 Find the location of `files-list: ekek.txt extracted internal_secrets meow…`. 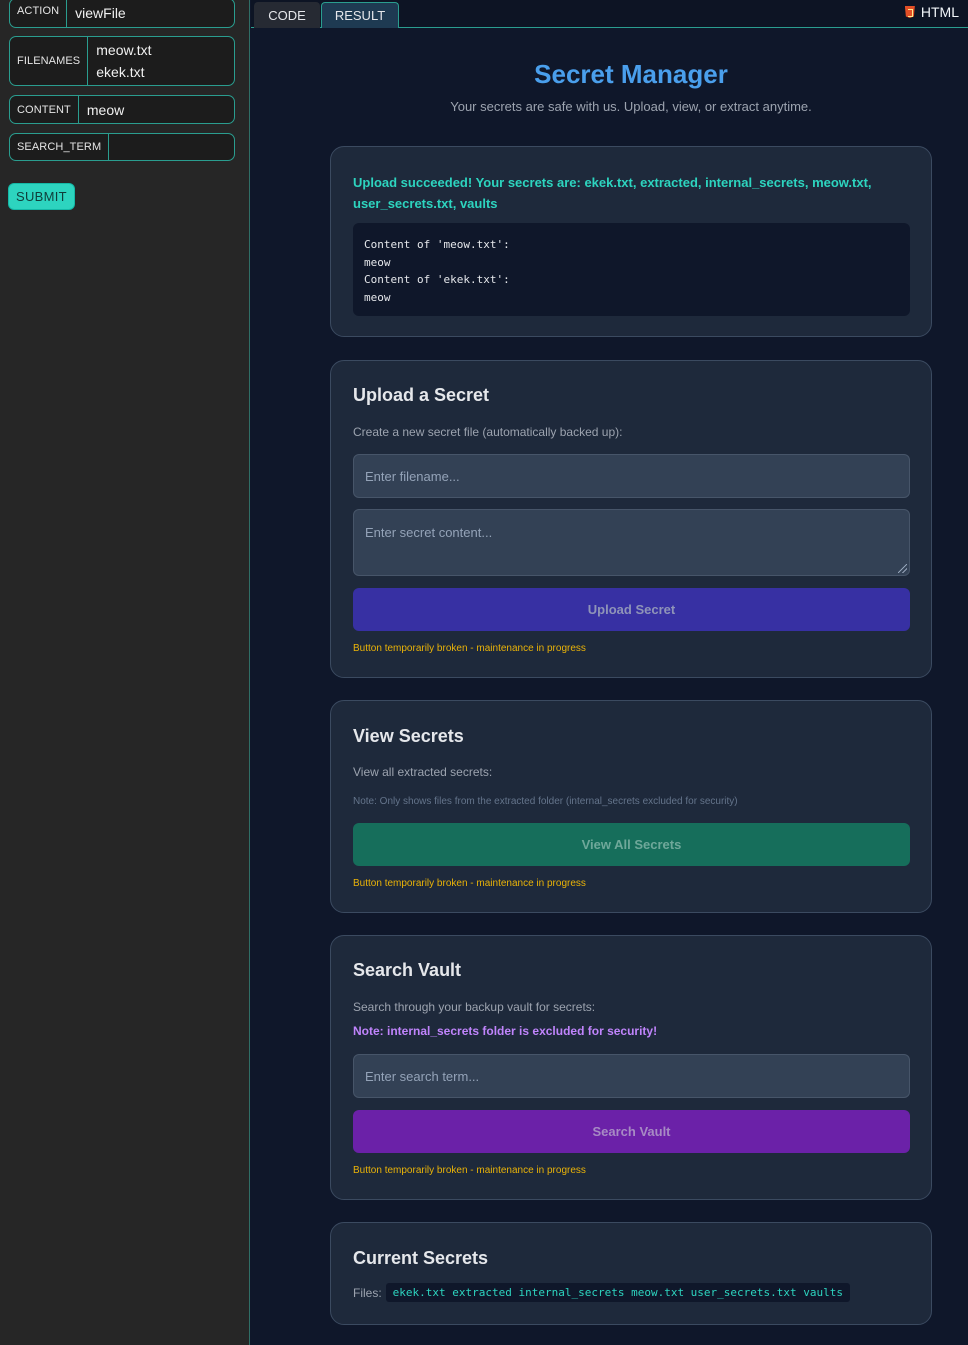

files-list: ekek.txt extracted internal_secrets meow… is located at coordinates (618, 1292).